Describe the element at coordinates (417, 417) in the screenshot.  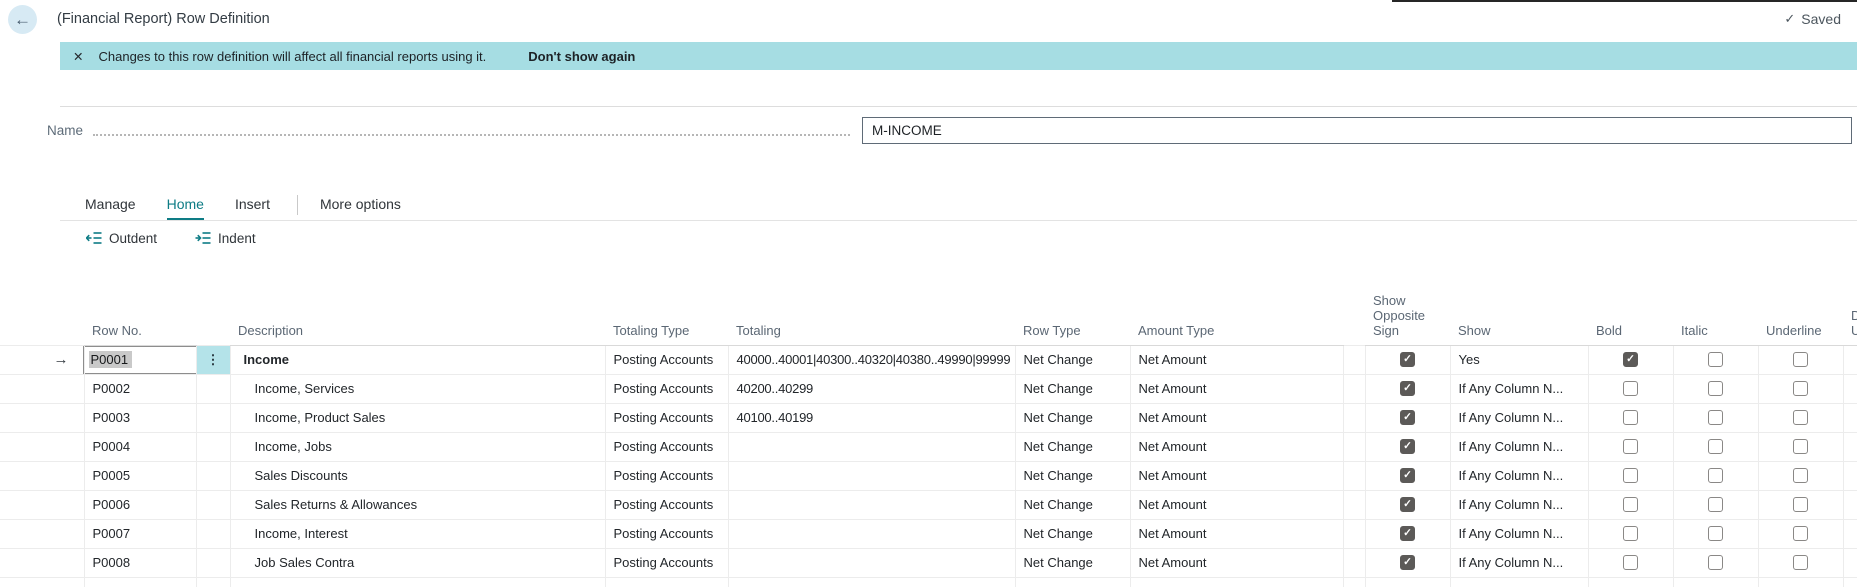
I see `description-cell: Income, Product Sales` at that location.